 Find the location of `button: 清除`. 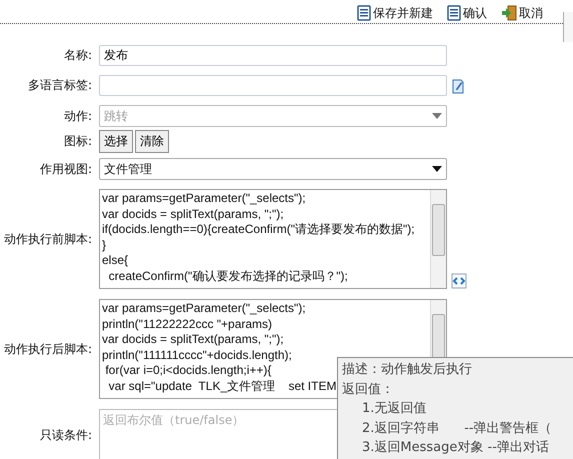

button: 清除 is located at coordinates (152, 141).